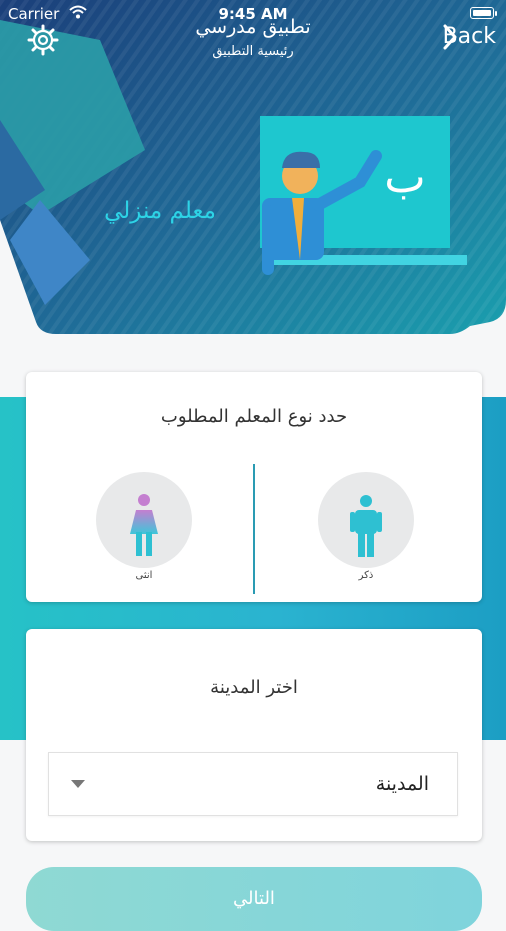 This screenshot has height=931, width=506. I want to click on female-icon, so click(144, 525).